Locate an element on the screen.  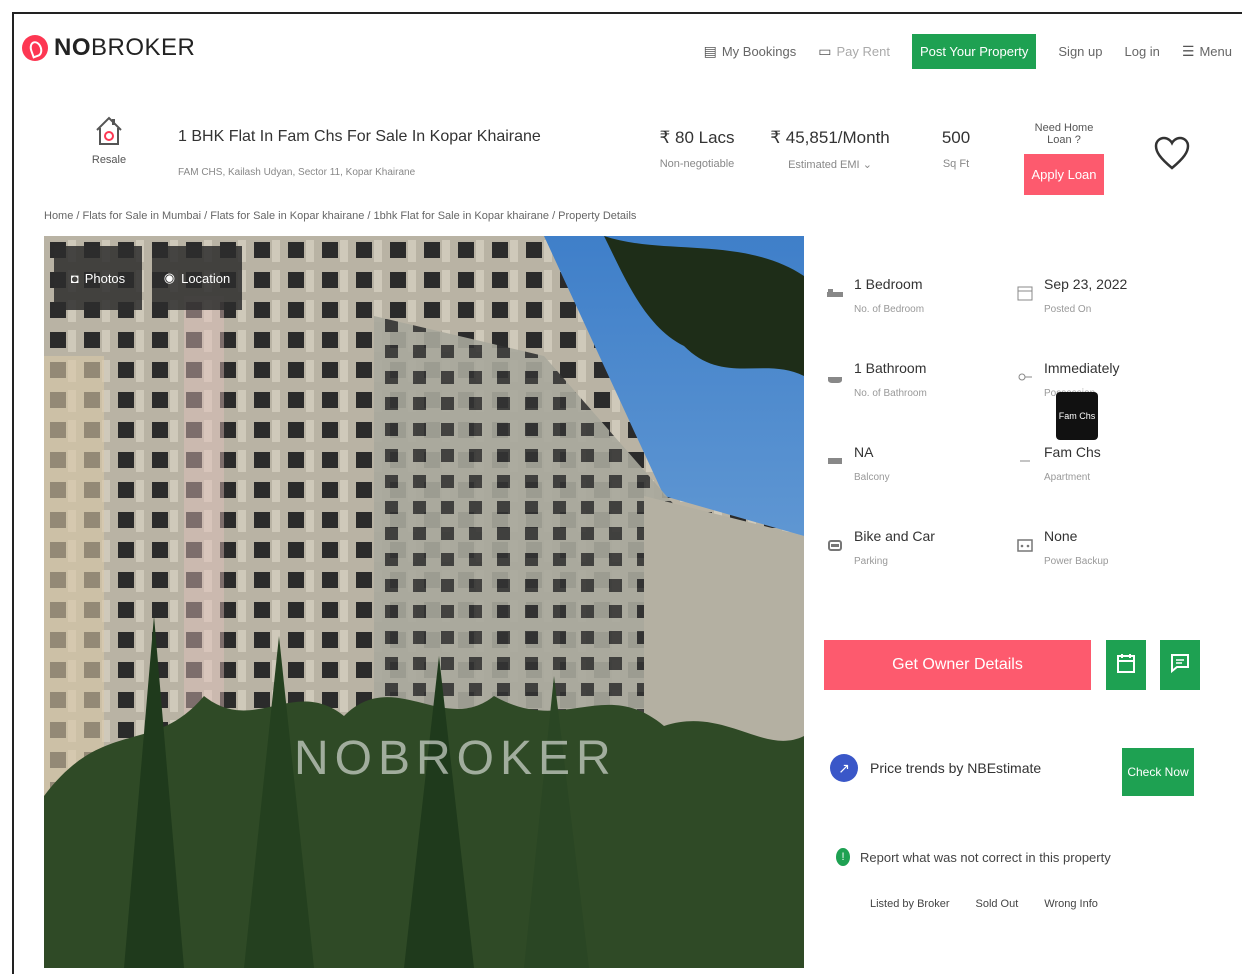
house-icon is located at coordinates (109, 132).